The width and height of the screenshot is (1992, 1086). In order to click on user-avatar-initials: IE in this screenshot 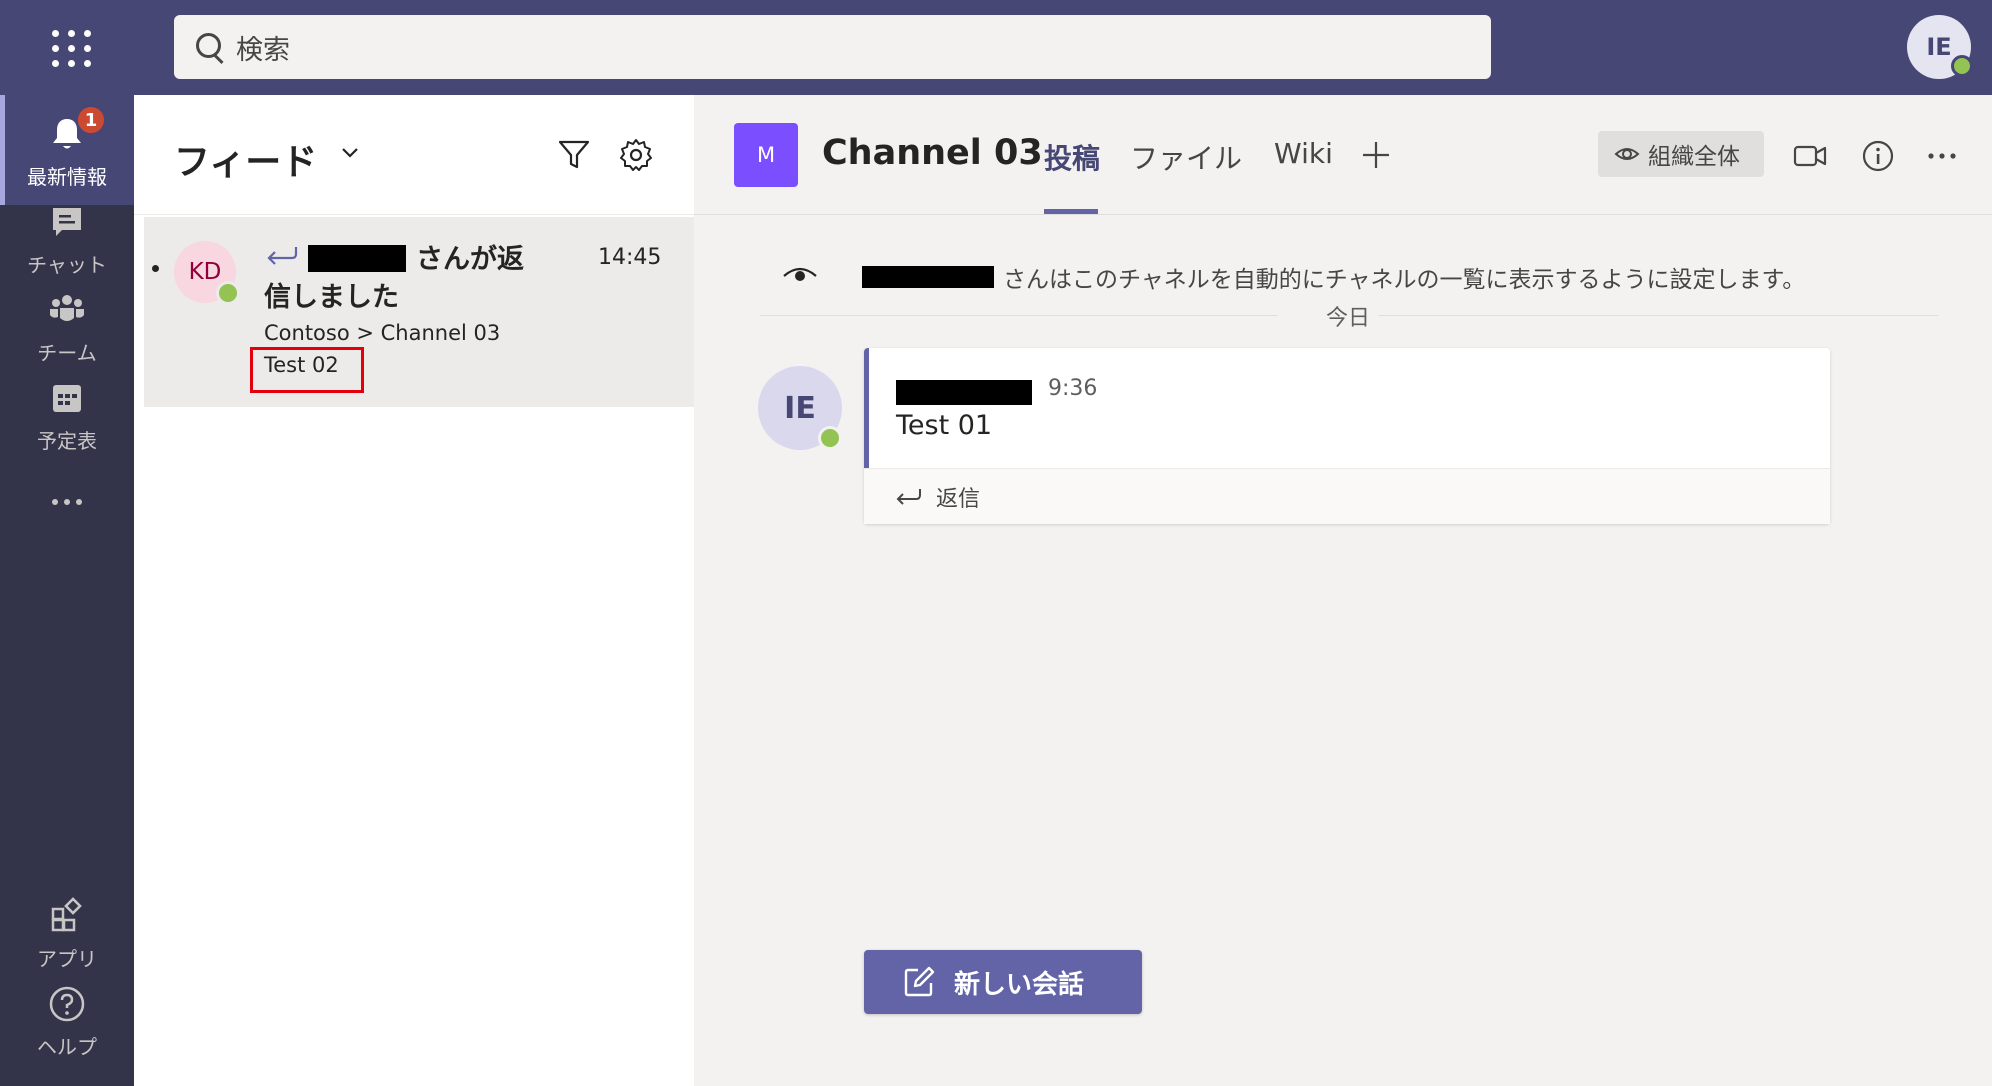, I will do `click(1939, 47)`.